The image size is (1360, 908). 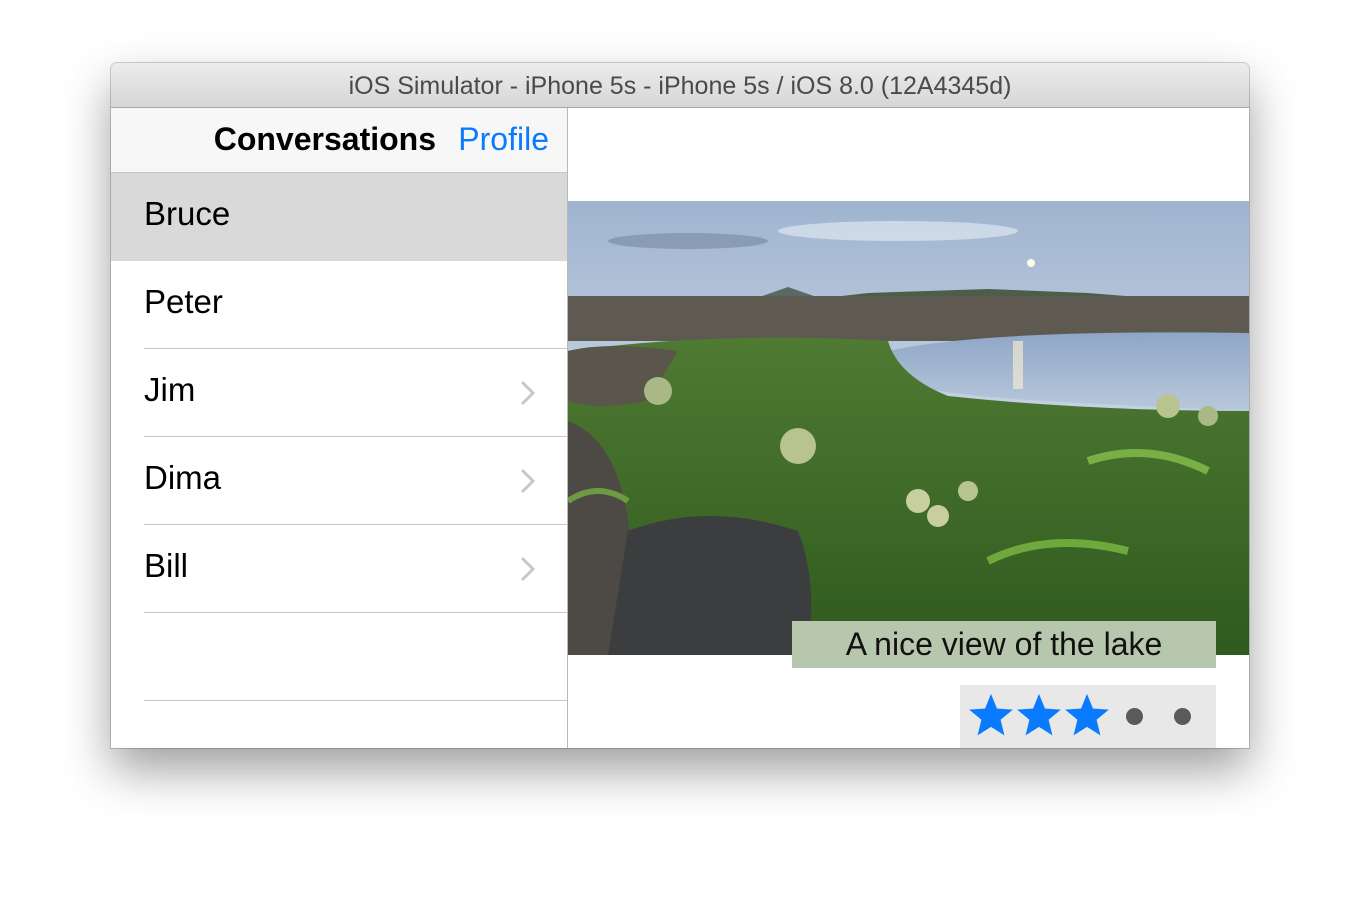 I want to click on row-label: Dima, so click(x=183, y=477).